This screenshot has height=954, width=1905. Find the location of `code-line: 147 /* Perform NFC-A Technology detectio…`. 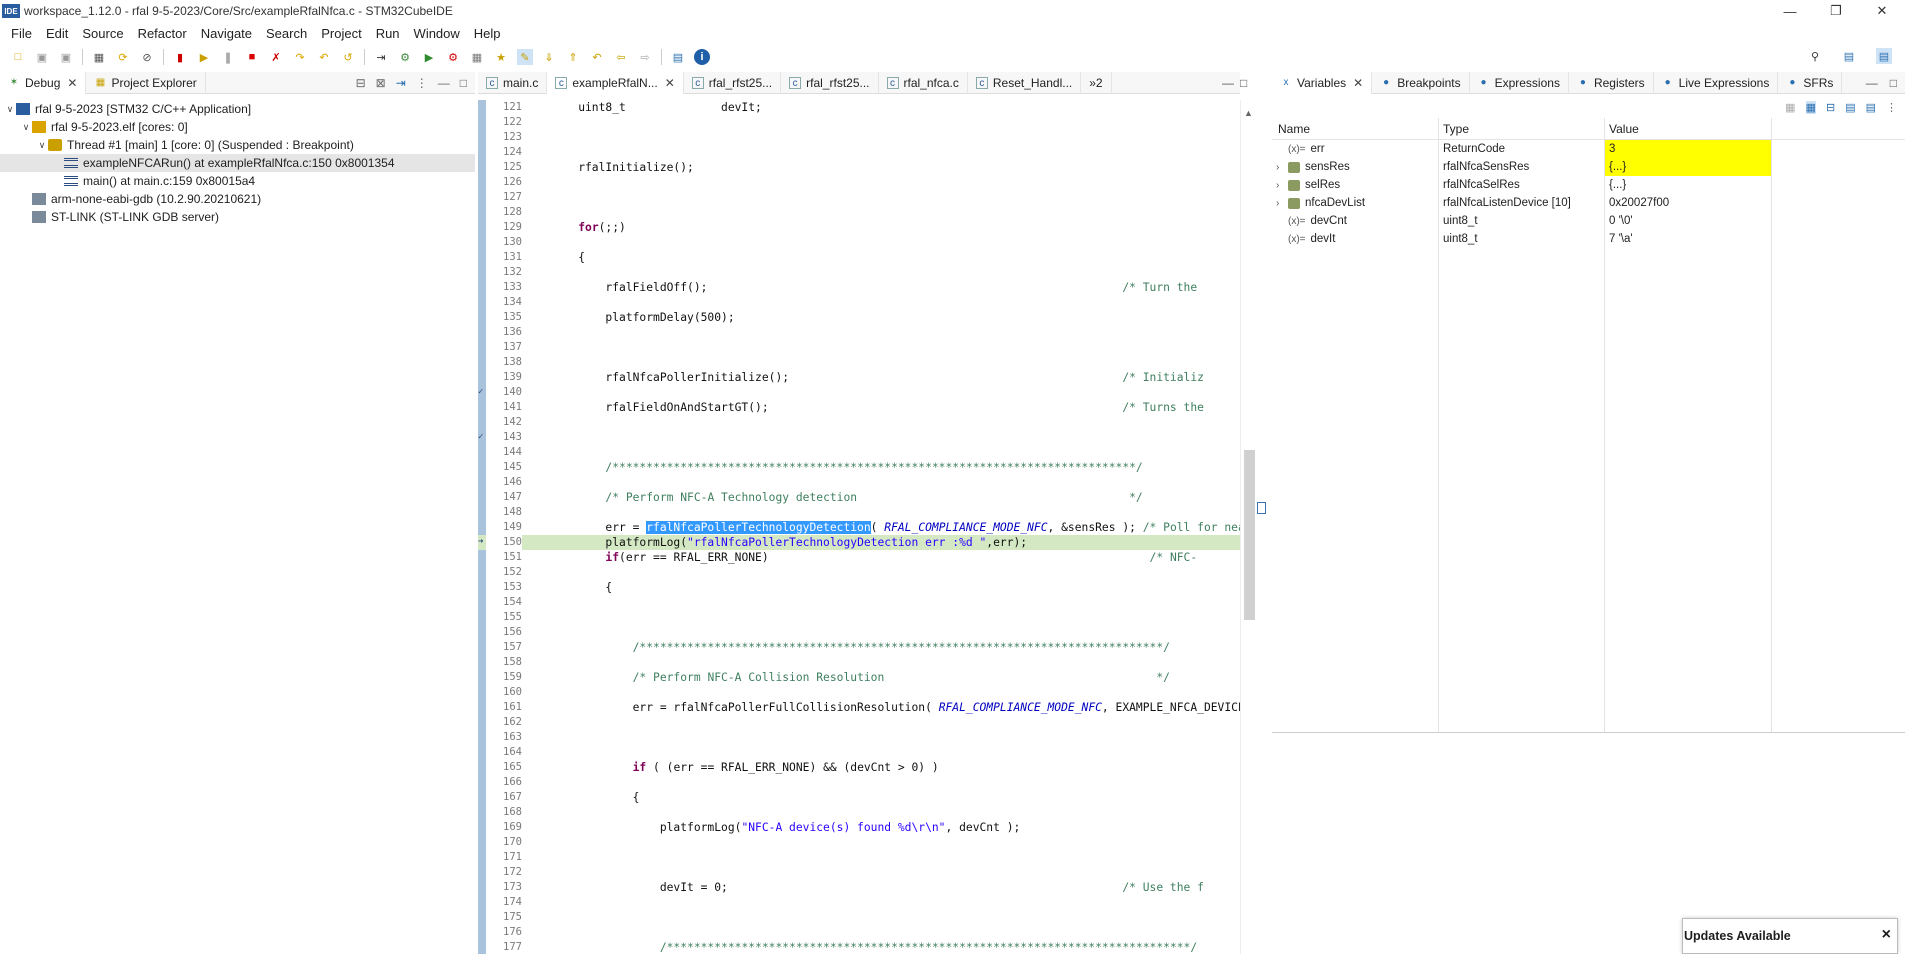

code-line: 147 /* Perform NFC-A Technology detectio… is located at coordinates (859, 497).